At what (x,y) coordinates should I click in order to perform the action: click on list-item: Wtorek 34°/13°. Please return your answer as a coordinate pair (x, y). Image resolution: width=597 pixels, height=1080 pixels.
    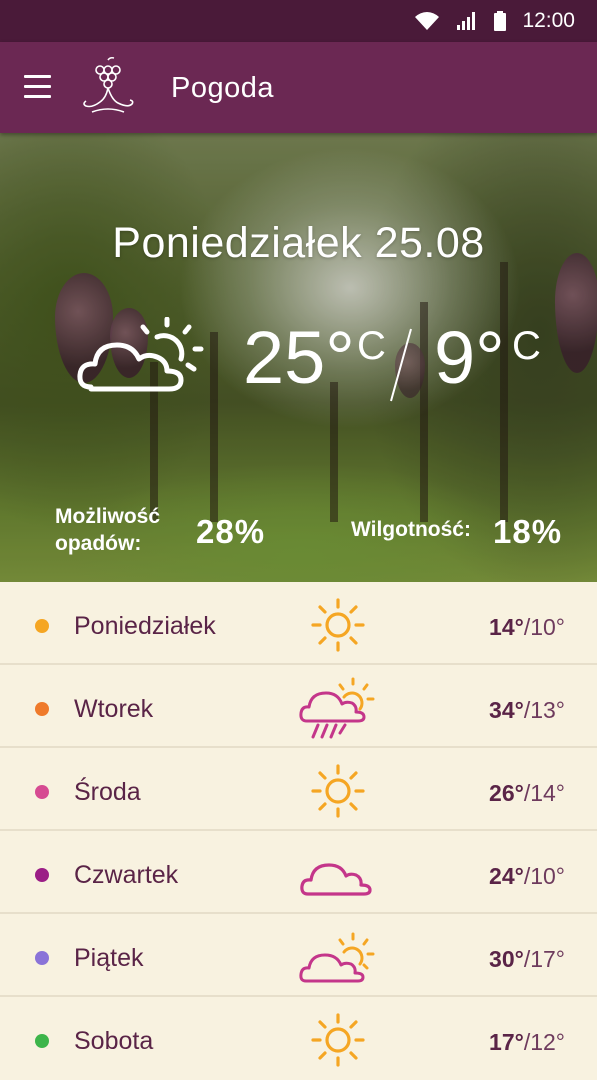
    Looking at the image, I should click on (298, 706).